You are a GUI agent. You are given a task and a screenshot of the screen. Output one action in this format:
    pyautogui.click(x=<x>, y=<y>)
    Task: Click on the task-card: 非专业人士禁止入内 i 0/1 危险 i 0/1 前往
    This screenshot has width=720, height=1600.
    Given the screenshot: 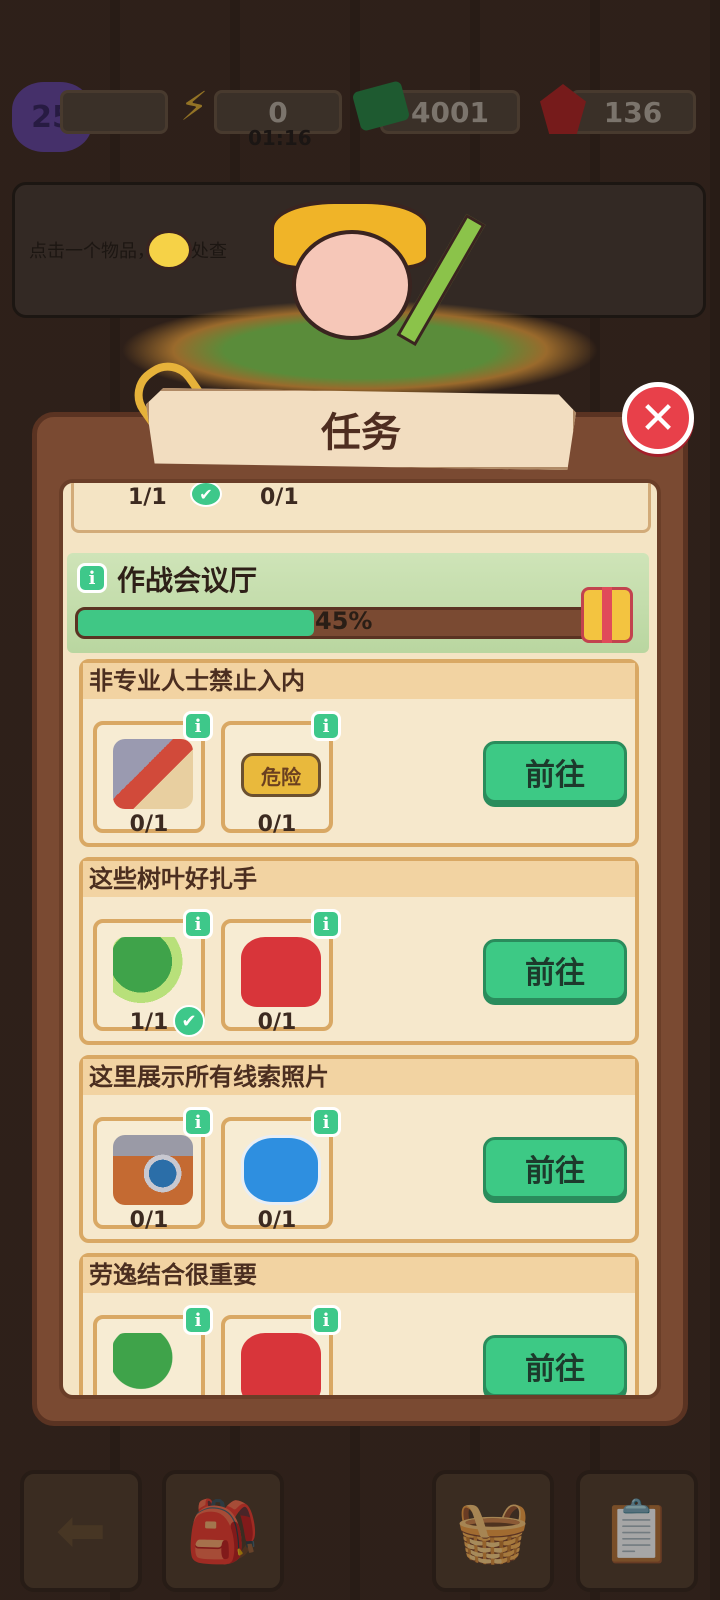 What is the action you would take?
    pyautogui.click(x=359, y=753)
    